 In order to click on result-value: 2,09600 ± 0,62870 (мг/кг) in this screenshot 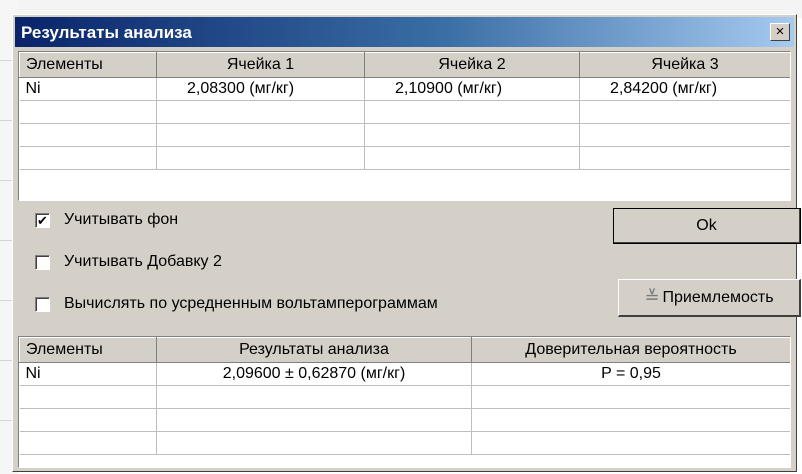, I will do `click(314, 374)`.